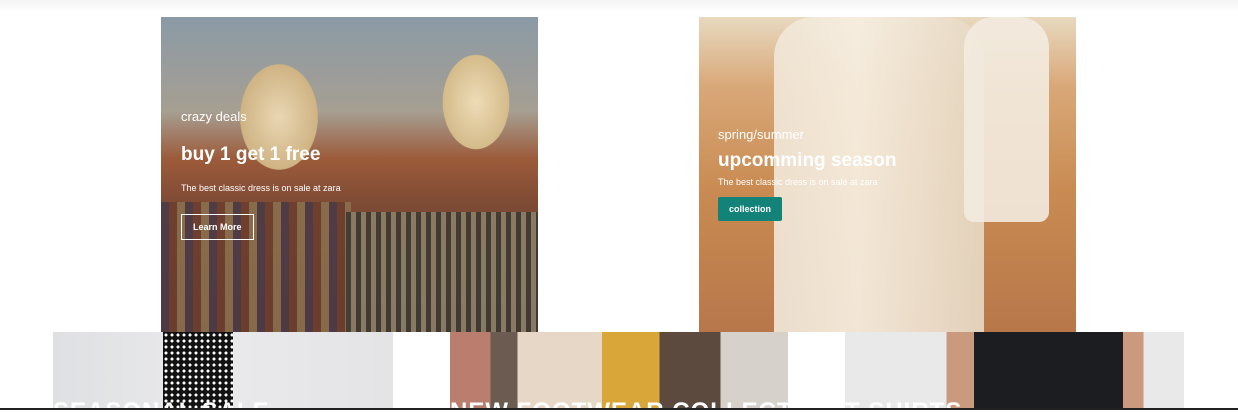 The height and width of the screenshot is (413, 1238). Describe the element at coordinates (619, 6) in the screenshot. I see `header-shadow` at that location.